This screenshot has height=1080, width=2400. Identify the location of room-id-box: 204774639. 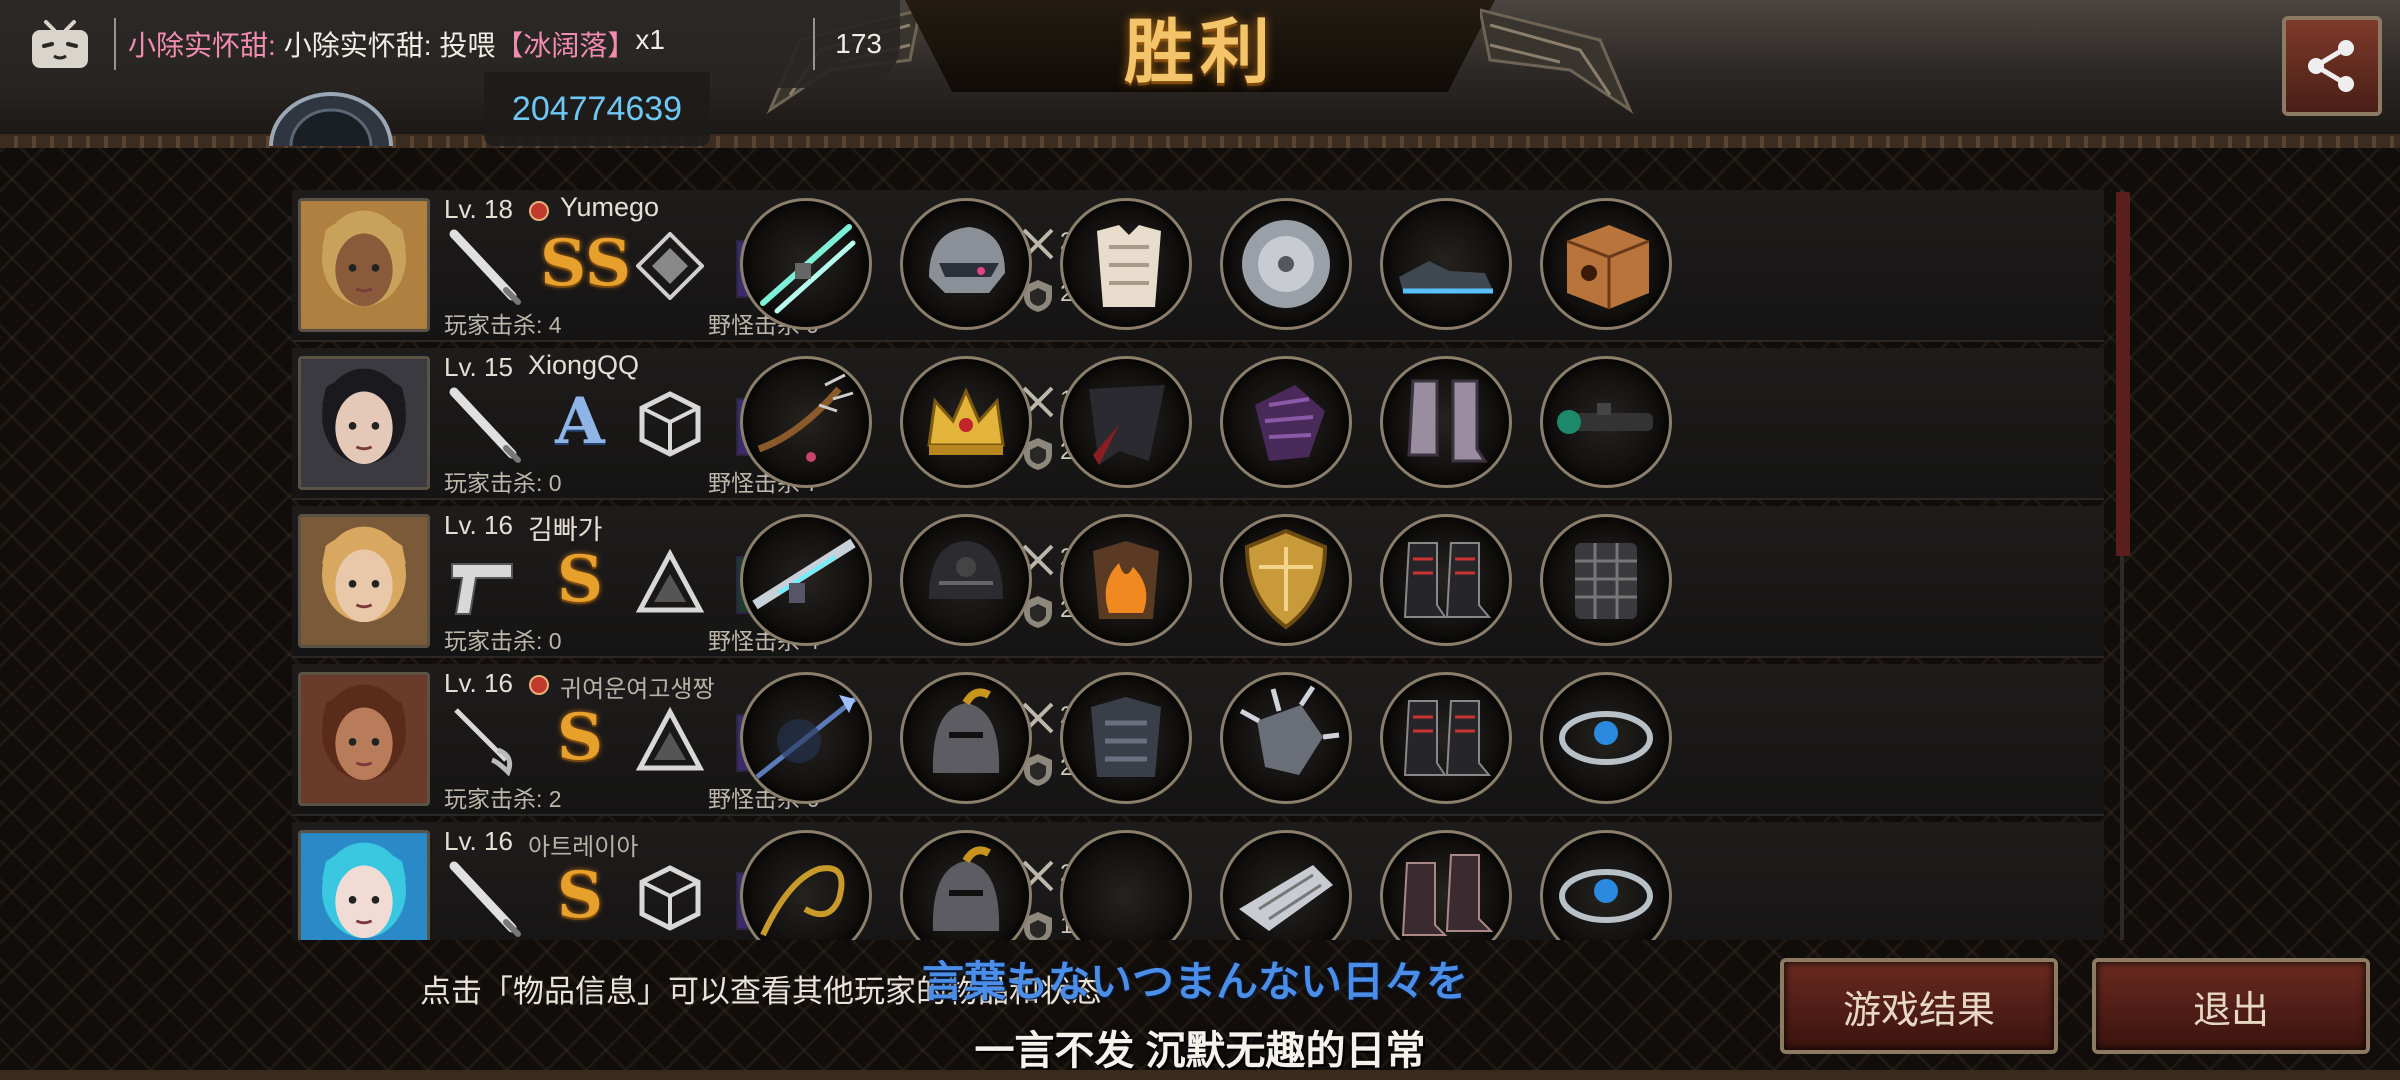
(597, 109).